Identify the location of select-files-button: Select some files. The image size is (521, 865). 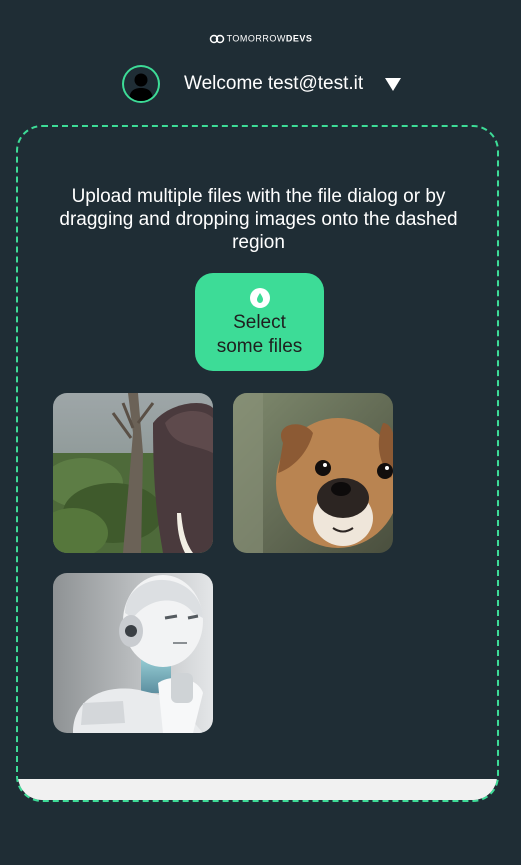
(259, 322).